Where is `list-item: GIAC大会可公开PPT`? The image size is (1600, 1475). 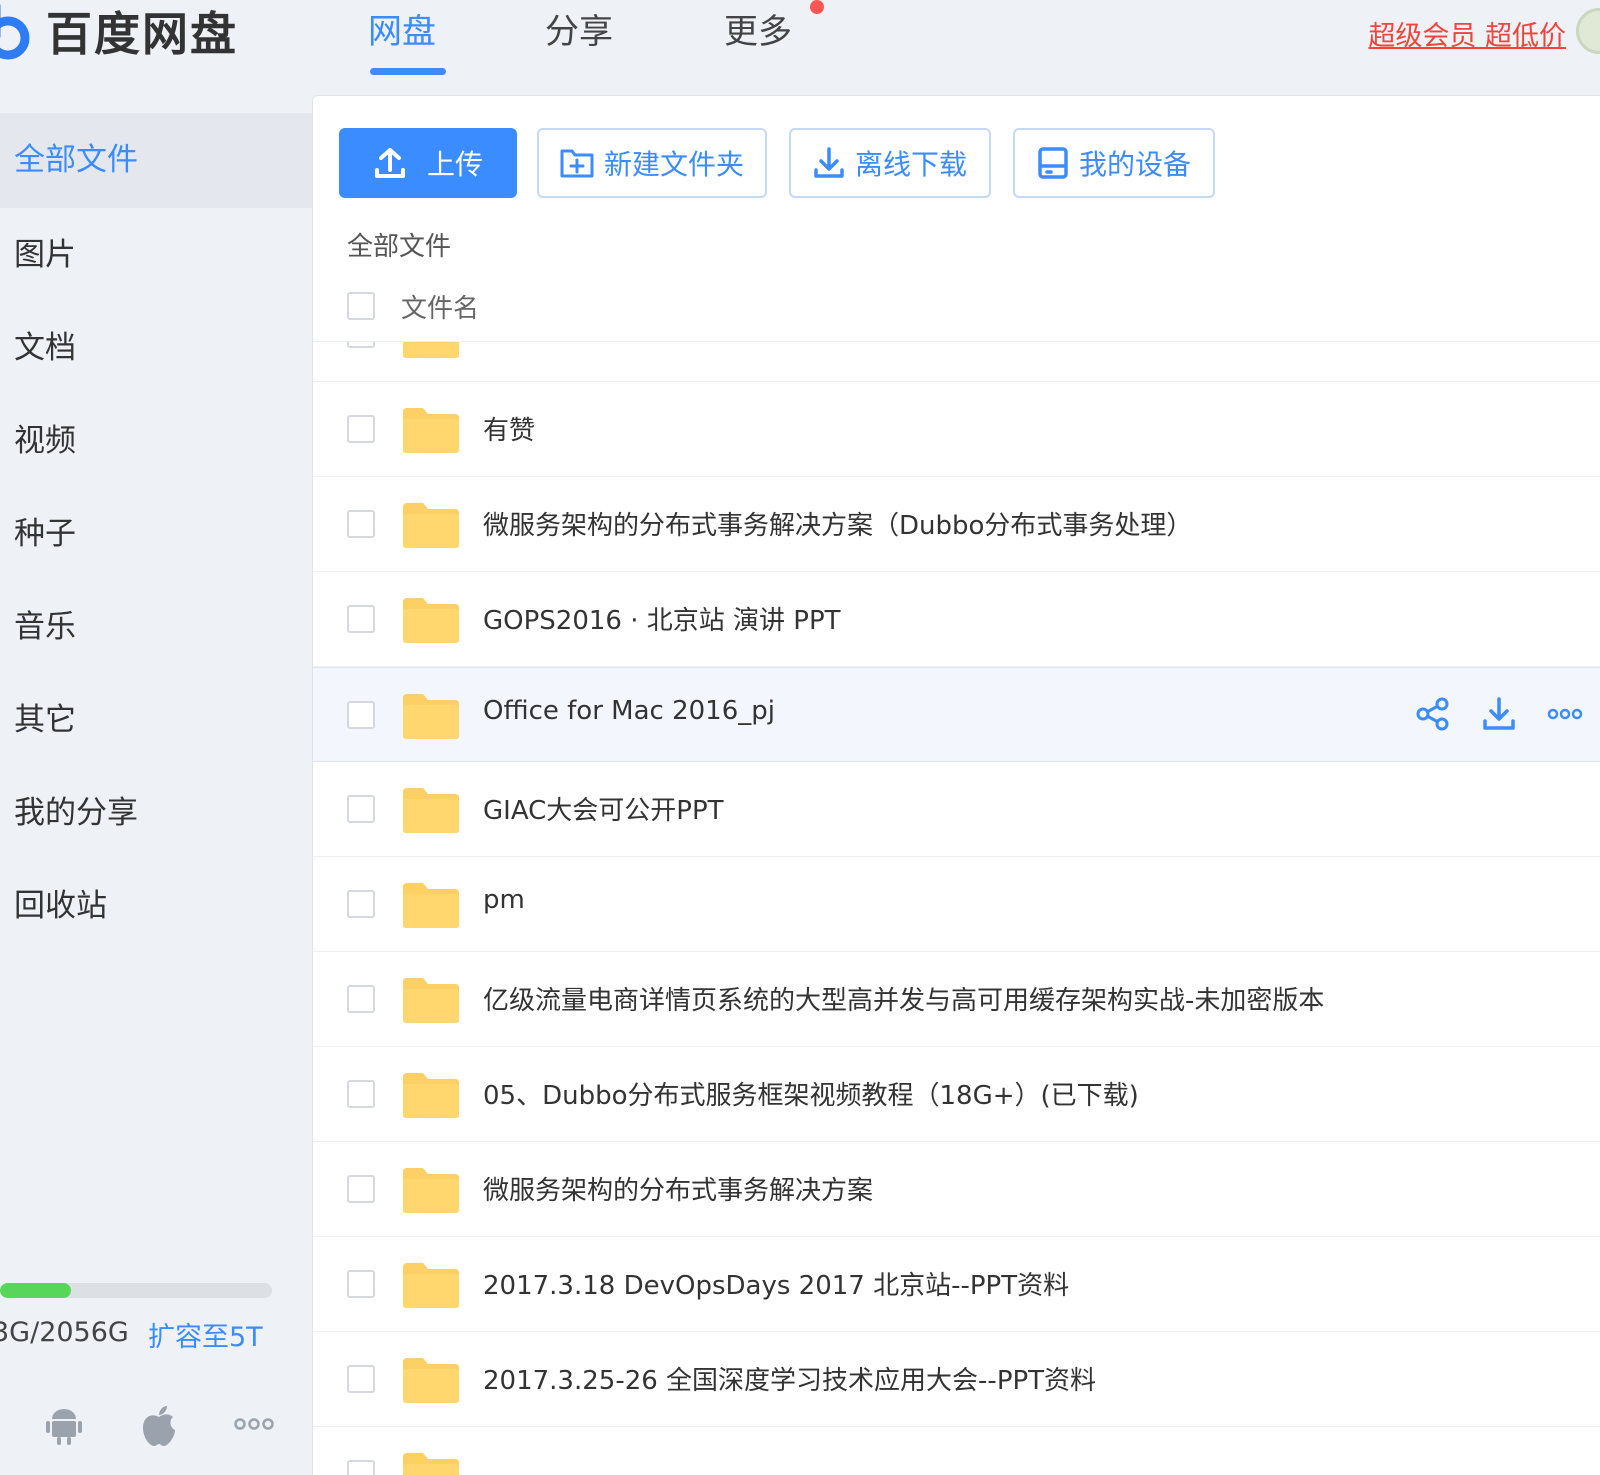 list-item: GIAC大会可公开PPT is located at coordinates (956, 809).